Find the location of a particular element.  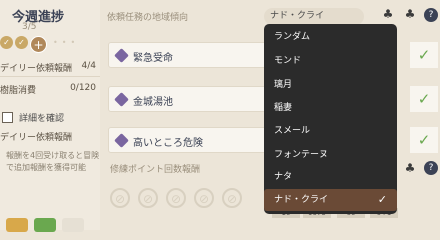

progress-dots: ••• is located at coordinates (66, 42).